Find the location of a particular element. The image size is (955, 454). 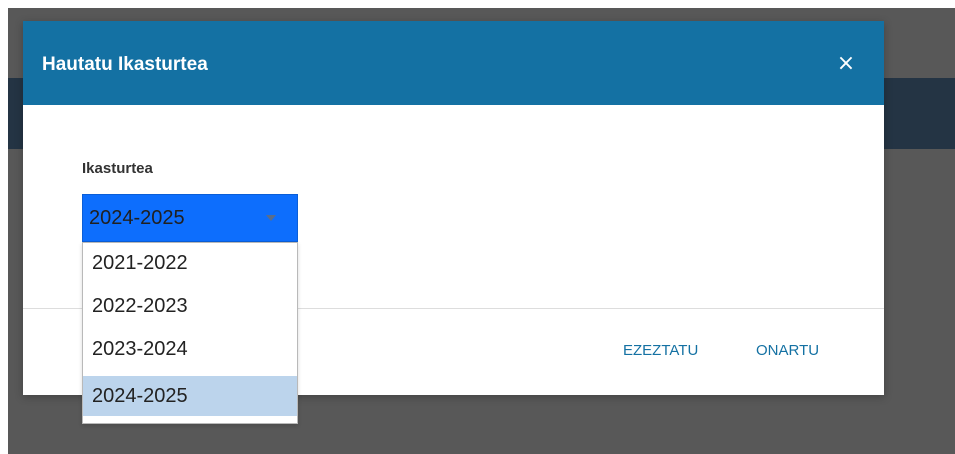

chevron-down-icon is located at coordinates (271, 218).